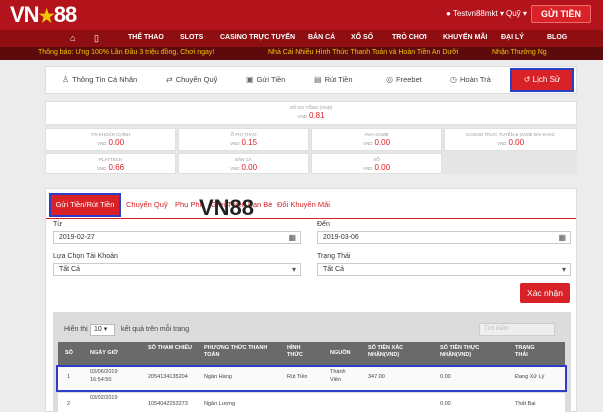  What do you see at coordinates (57, 224) in the screenshot?
I see `from-label: Từ` at bounding box center [57, 224].